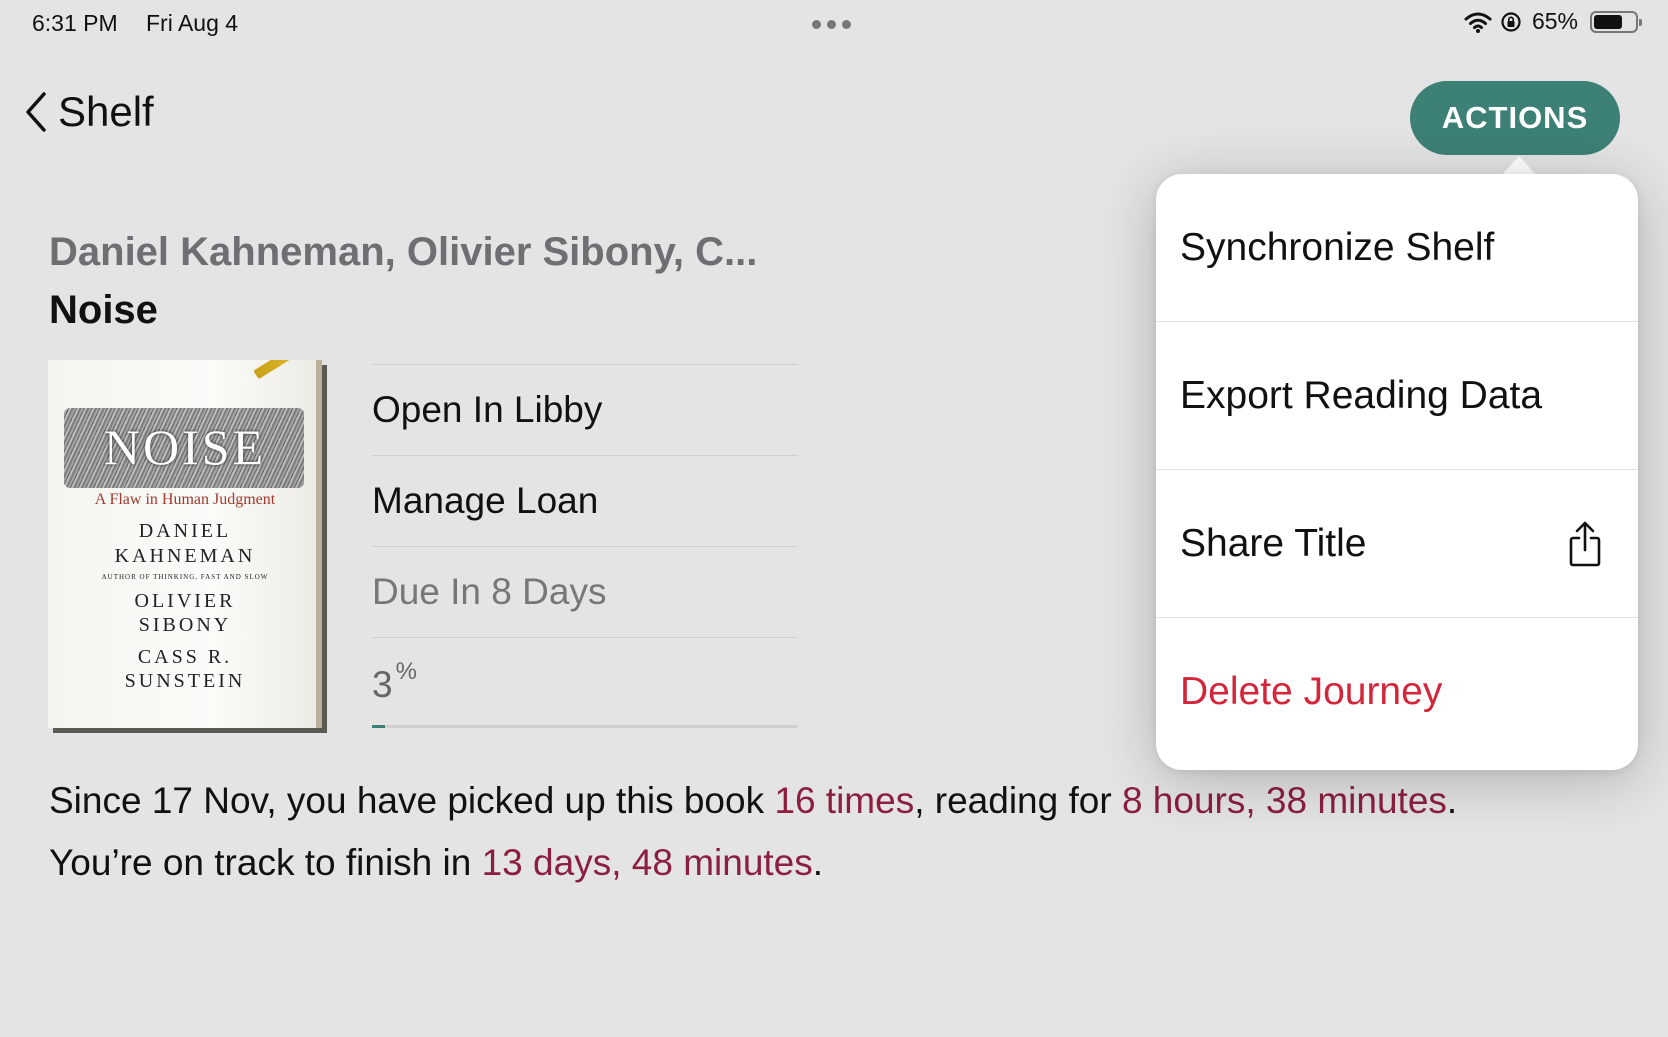 The width and height of the screenshot is (1668, 1037). What do you see at coordinates (287, 370) in the screenshot?
I see `pencil-illustration` at bounding box center [287, 370].